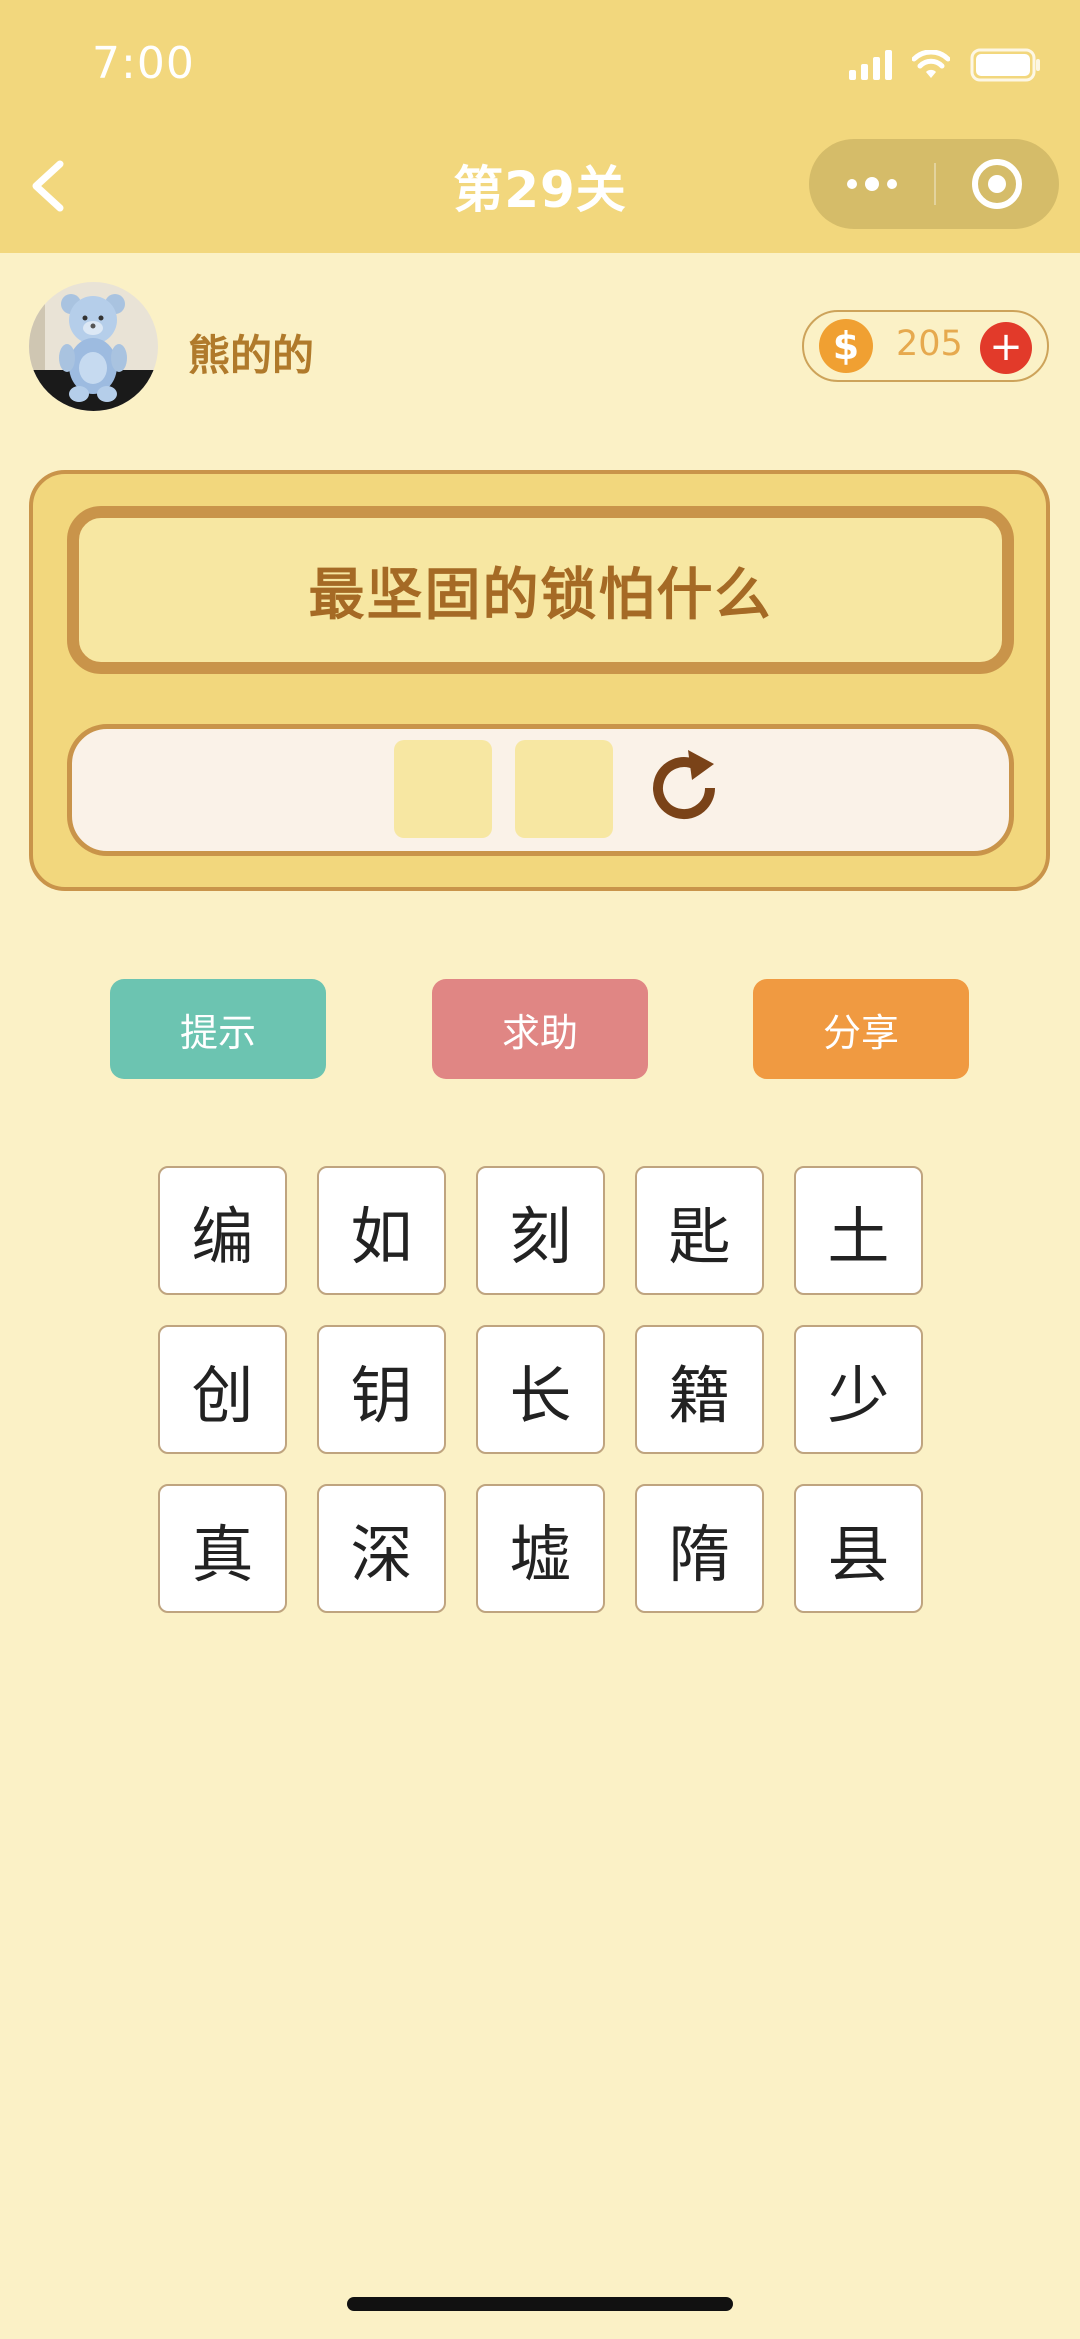 This screenshot has width=1080, height=2339. What do you see at coordinates (540, 1548) in the screenshot?
I see `character-tile: 墟` at bounding box center [540, 1548].